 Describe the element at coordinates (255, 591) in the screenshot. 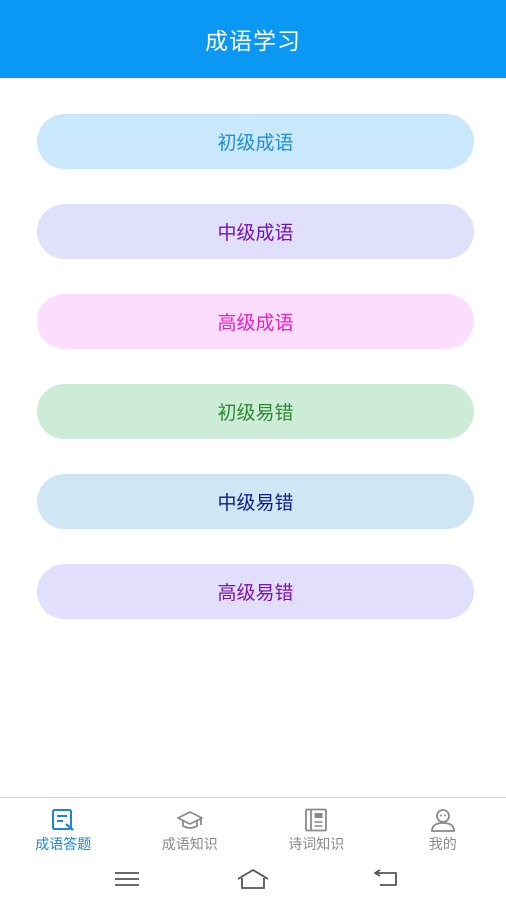

I see `advanced-mistakes-button: 高级易错` at that location.